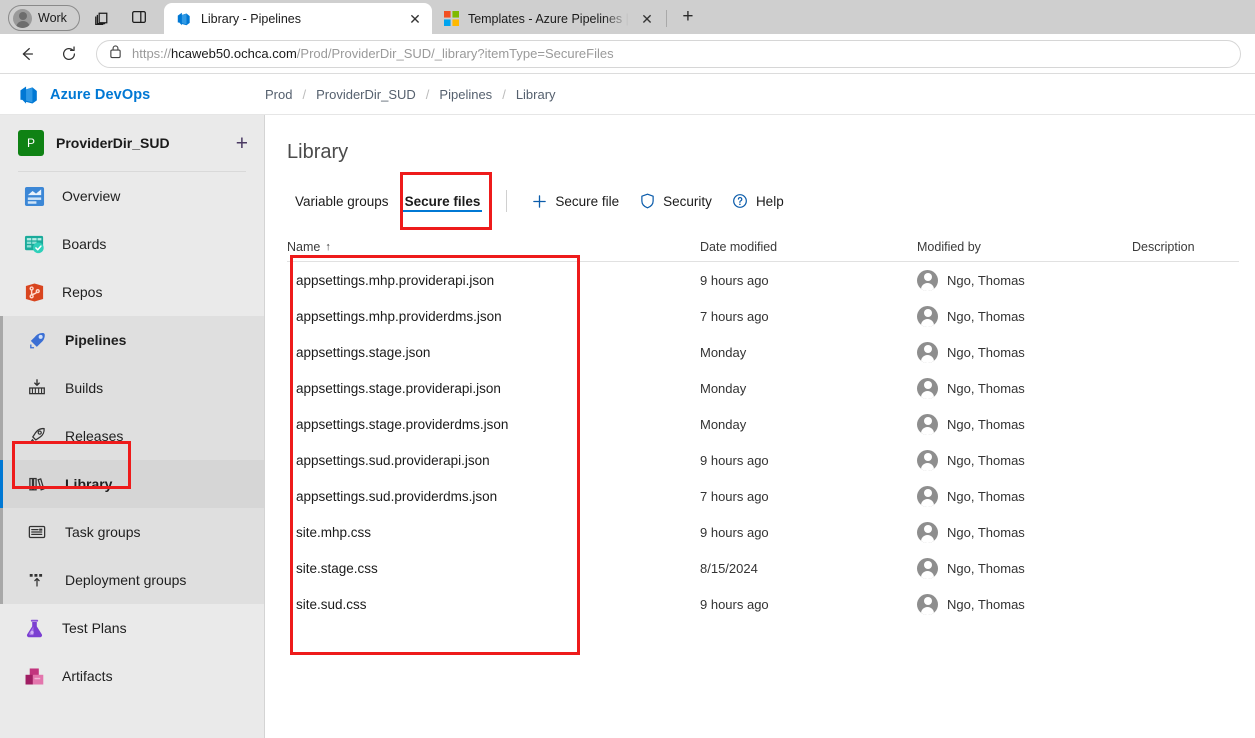  What do you see at coordinates (52, 18) in the screenshot?
I see `profile-label: Work` at bounding box center [52, 18].